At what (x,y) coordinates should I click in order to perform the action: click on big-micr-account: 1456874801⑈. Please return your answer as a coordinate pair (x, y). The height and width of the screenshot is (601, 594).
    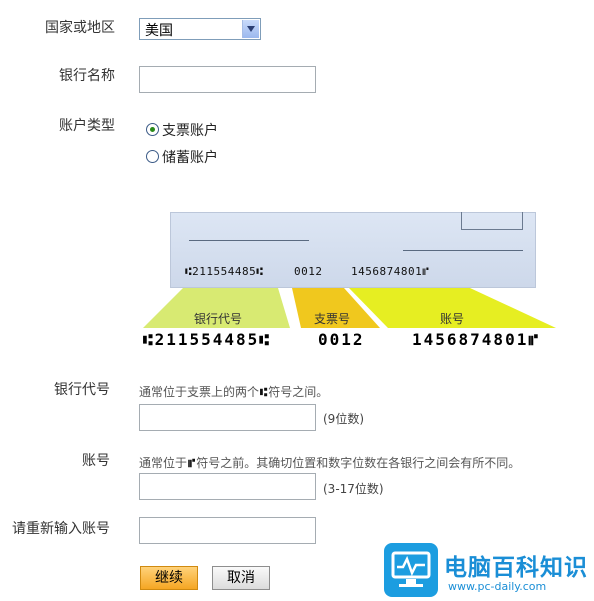
    Looking at the image, I should click on (476, 339).